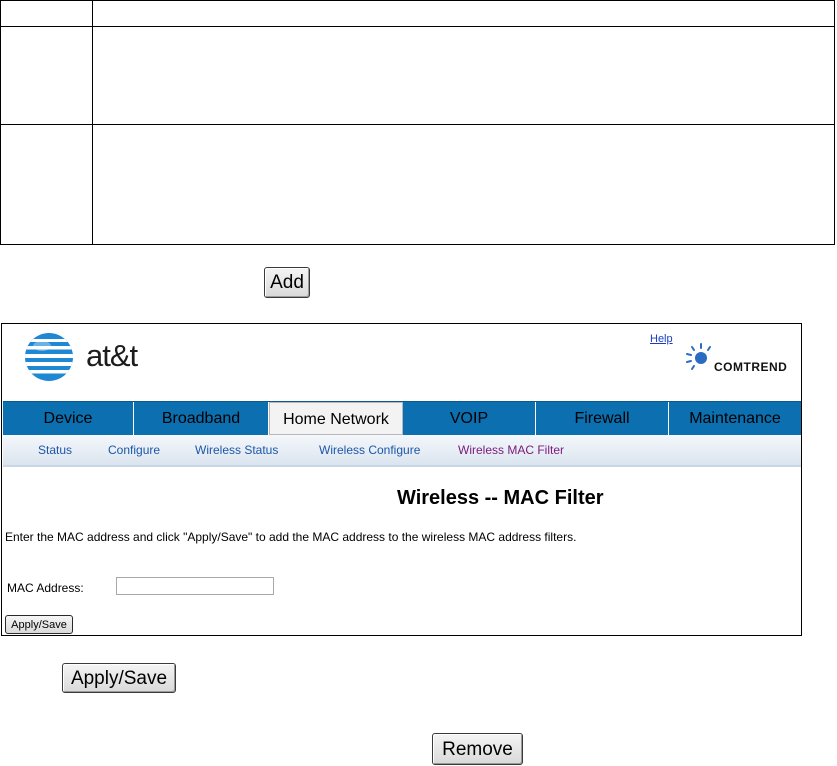 Image resolution: width=837 pixels, height=766 pixels. Describe the element at coordinates (112, 355) in the screenshot. I see `att-brand-text: at&t` at that location.